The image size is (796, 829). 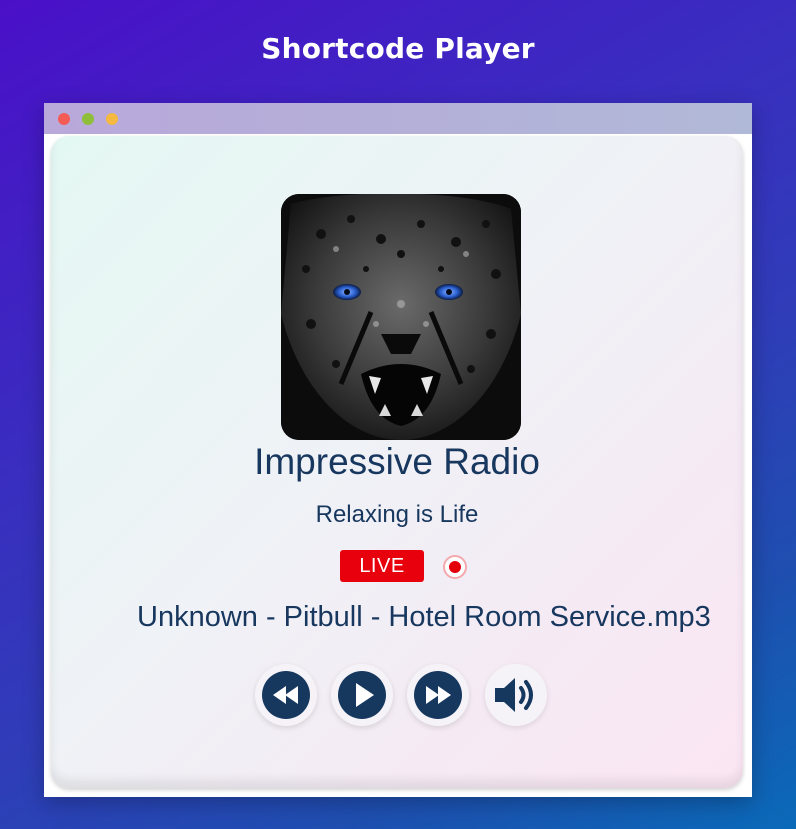 What do you see at coordinates (398, 48) in the screenshot?
I see `page-title: Shortcode Player` at bounding box center [398, 48].